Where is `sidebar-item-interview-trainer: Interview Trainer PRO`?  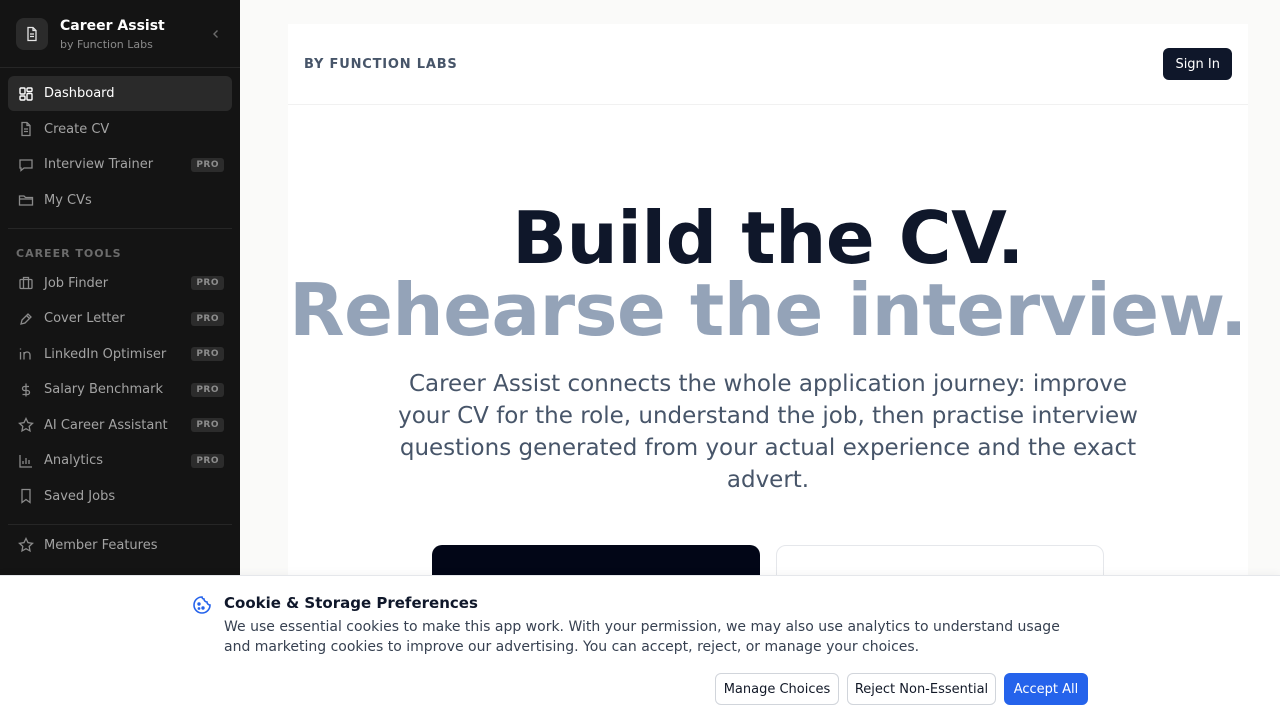 sidebar-item-interview-trainer: Interview Trainer PRO is located at coordinates (120, 164).